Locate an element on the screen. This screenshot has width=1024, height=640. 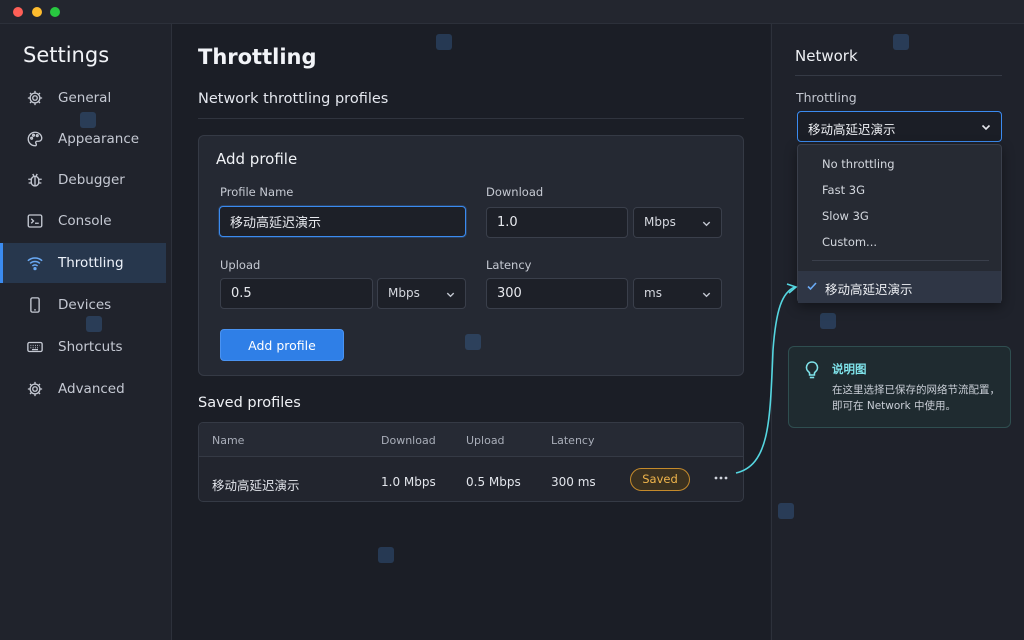
palette-icon is located at coordinates (35, 139).